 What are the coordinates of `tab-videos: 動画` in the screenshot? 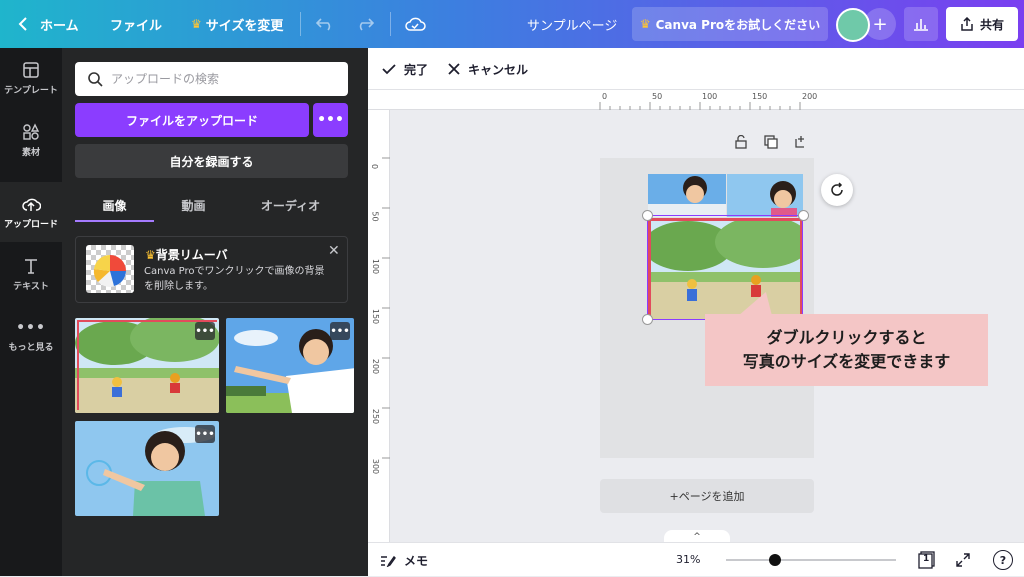 It's located at (193, 205).